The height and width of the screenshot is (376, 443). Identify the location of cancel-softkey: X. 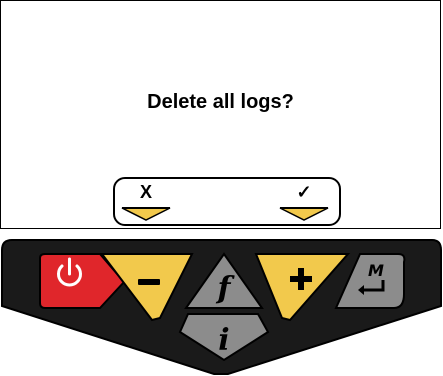
(146, 204).